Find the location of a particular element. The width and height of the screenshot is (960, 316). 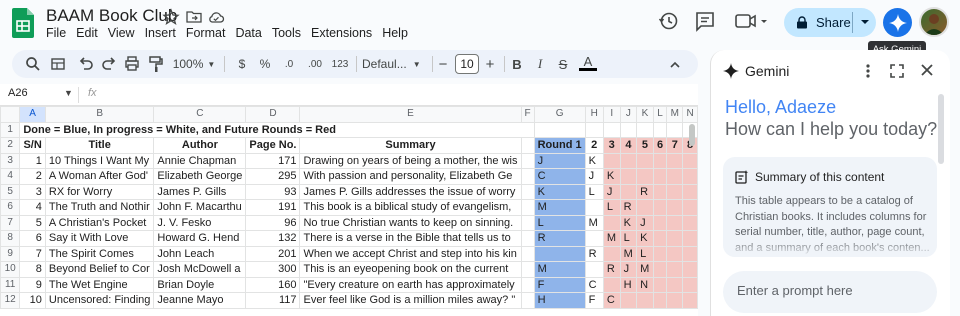

table-cell: 295 is located at coordinates (273, 176).